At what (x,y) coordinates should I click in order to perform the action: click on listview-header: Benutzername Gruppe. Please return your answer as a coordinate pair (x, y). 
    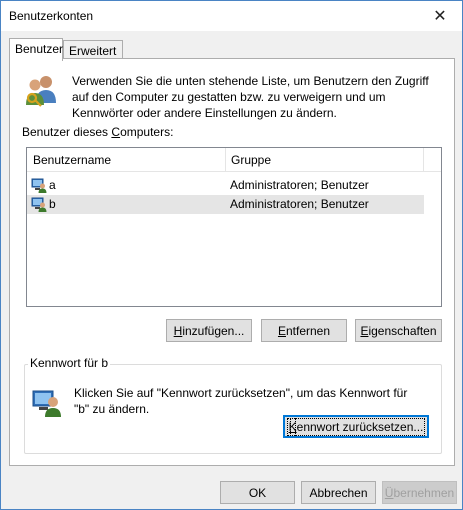
    Looking at the image, I should click on (234, 160).